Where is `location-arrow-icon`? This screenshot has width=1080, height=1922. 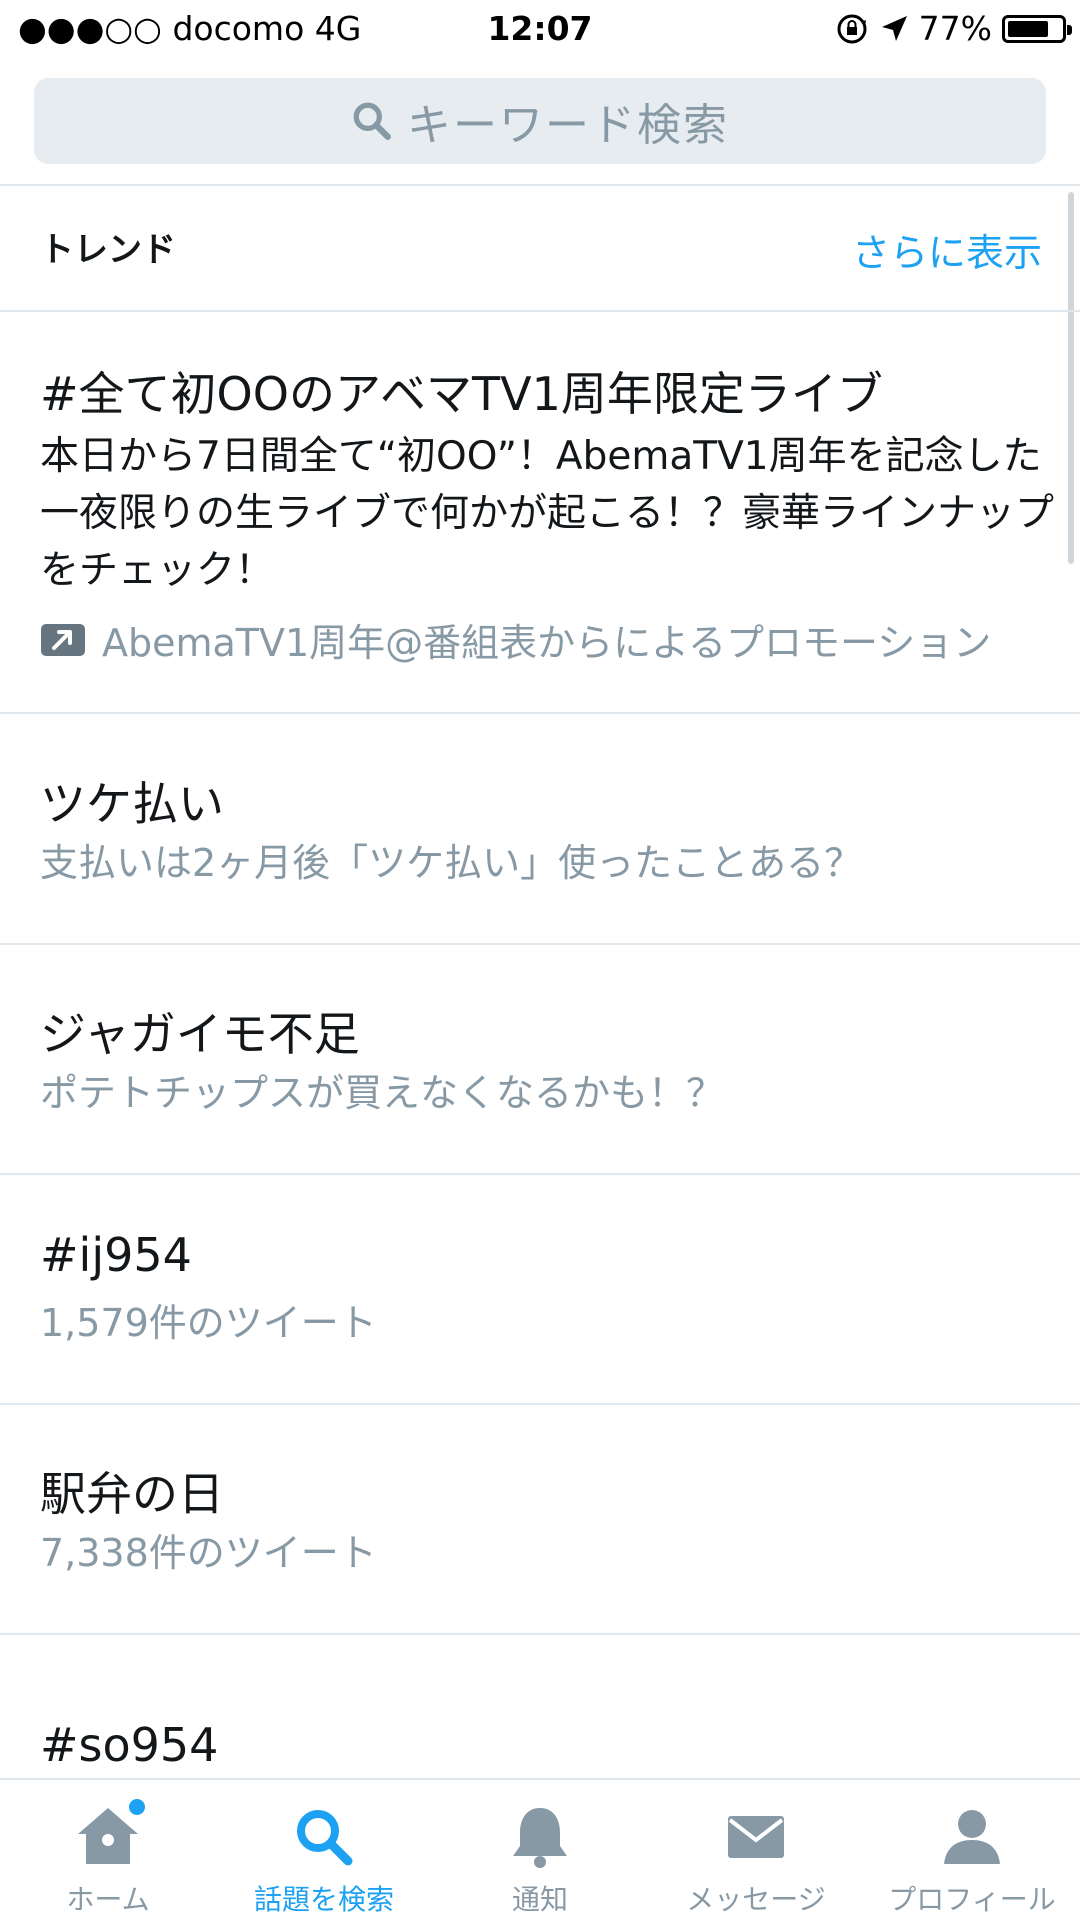
location-arrow-icon is located at coordinates (894, 28).